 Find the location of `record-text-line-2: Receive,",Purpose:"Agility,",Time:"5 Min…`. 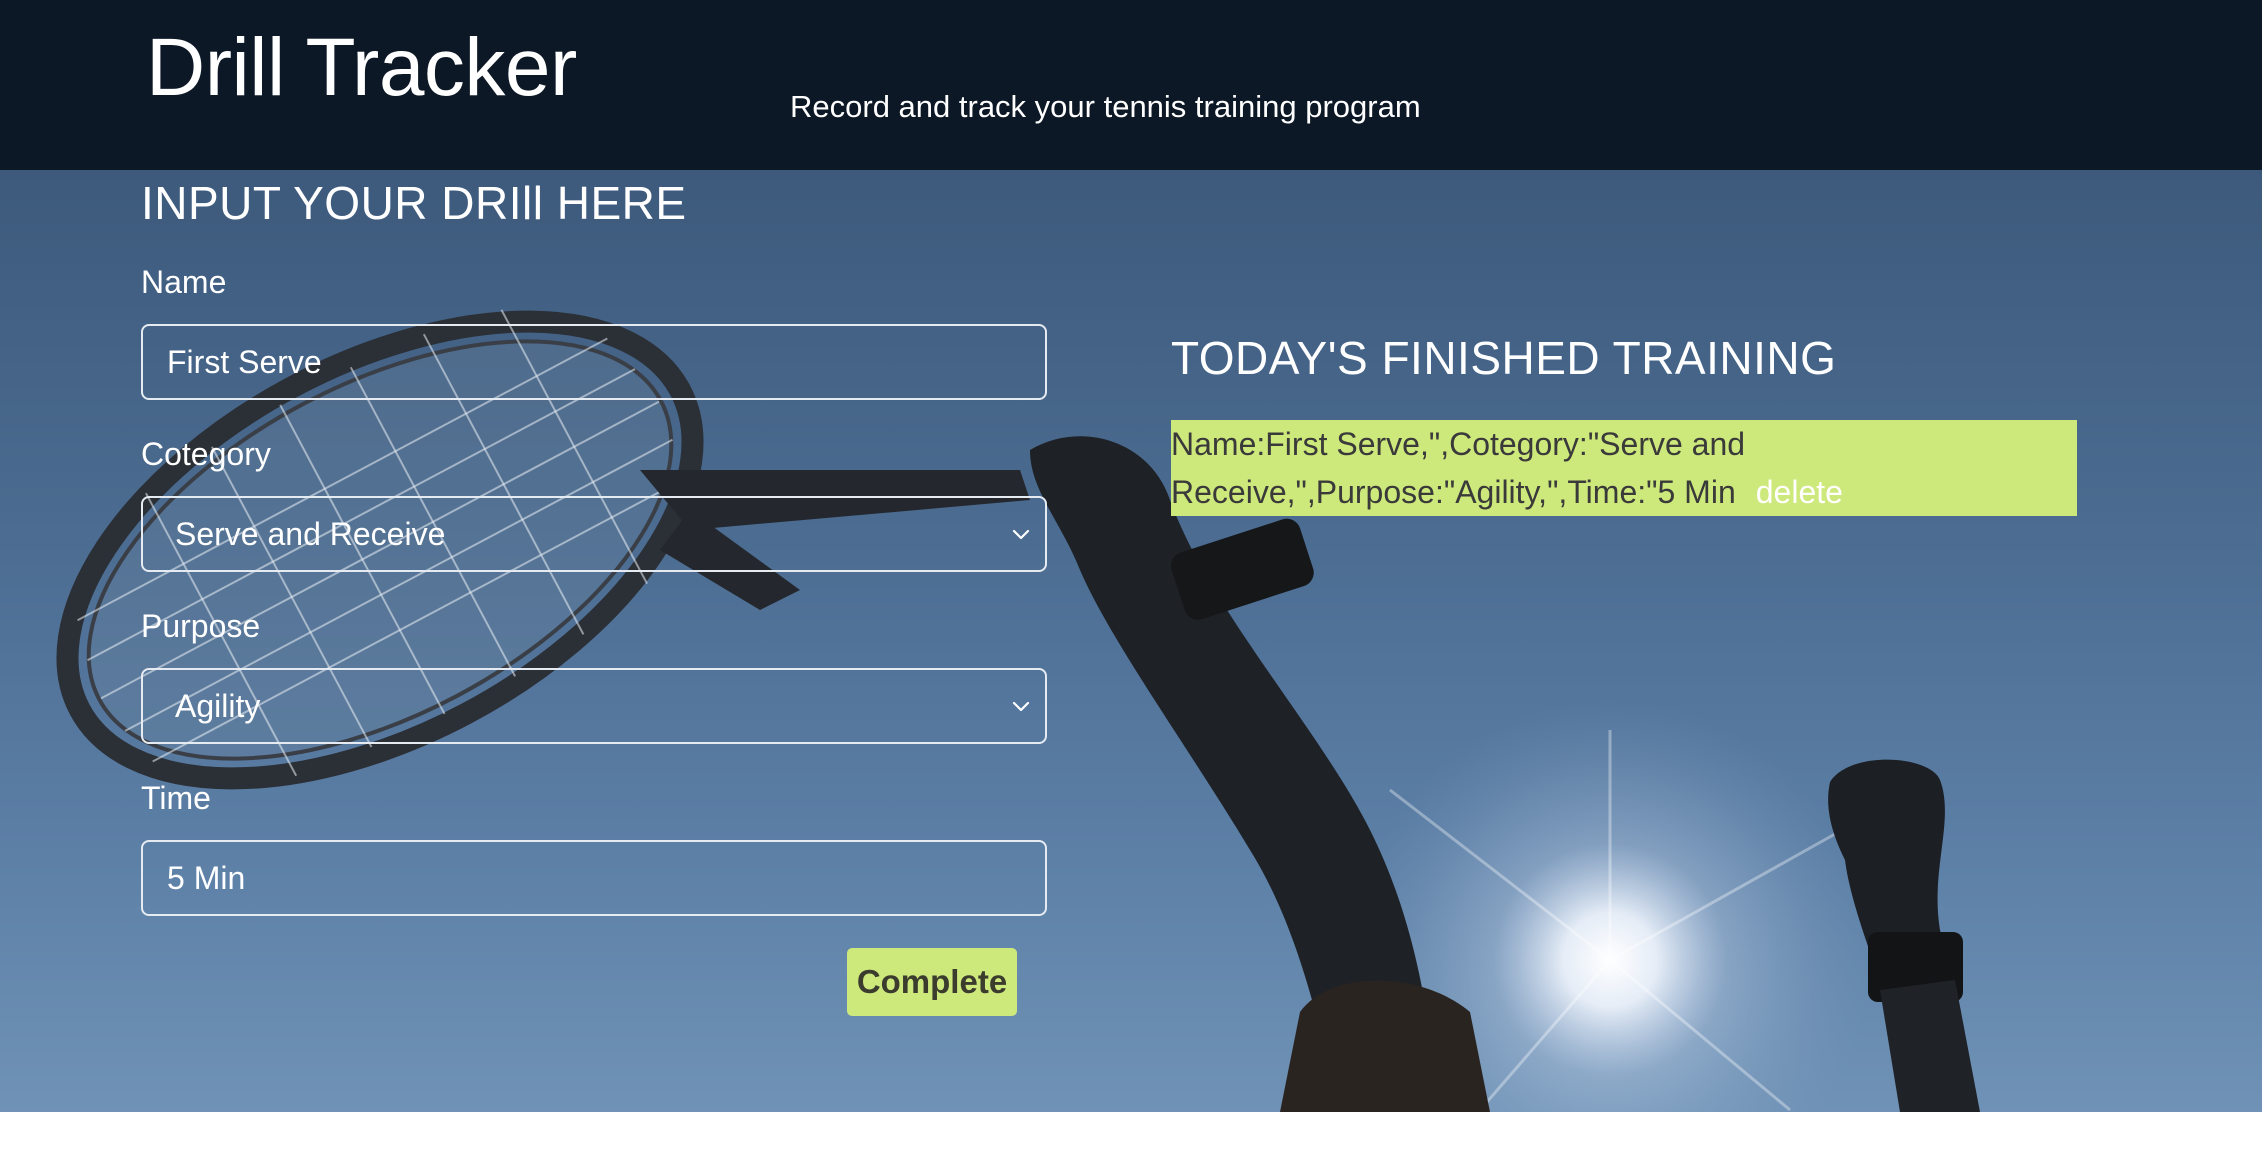

record-text-line-2: Receive,",Purpose:"Agility,",Time:"5 Min… is located at coordinates (1624, 492).